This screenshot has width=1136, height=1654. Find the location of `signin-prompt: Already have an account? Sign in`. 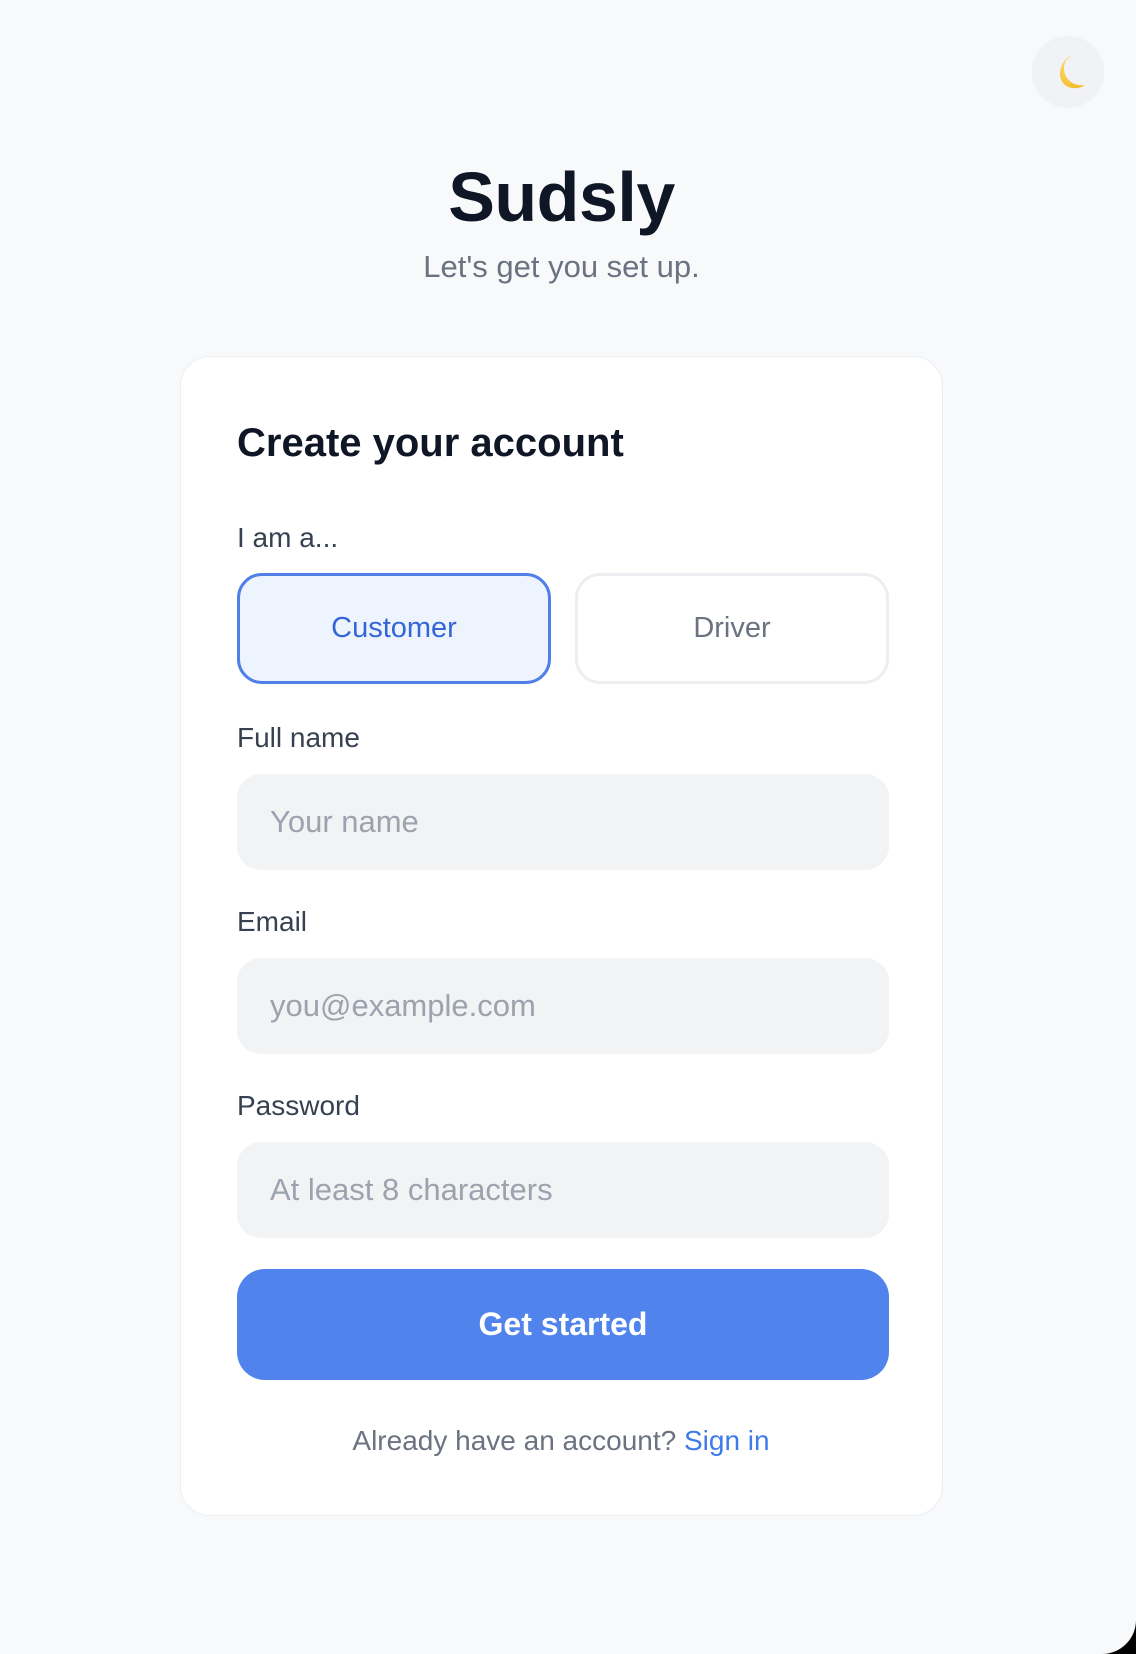

signin-prompt: Already have an account? Sign in is located at coordinates (561, 1441).